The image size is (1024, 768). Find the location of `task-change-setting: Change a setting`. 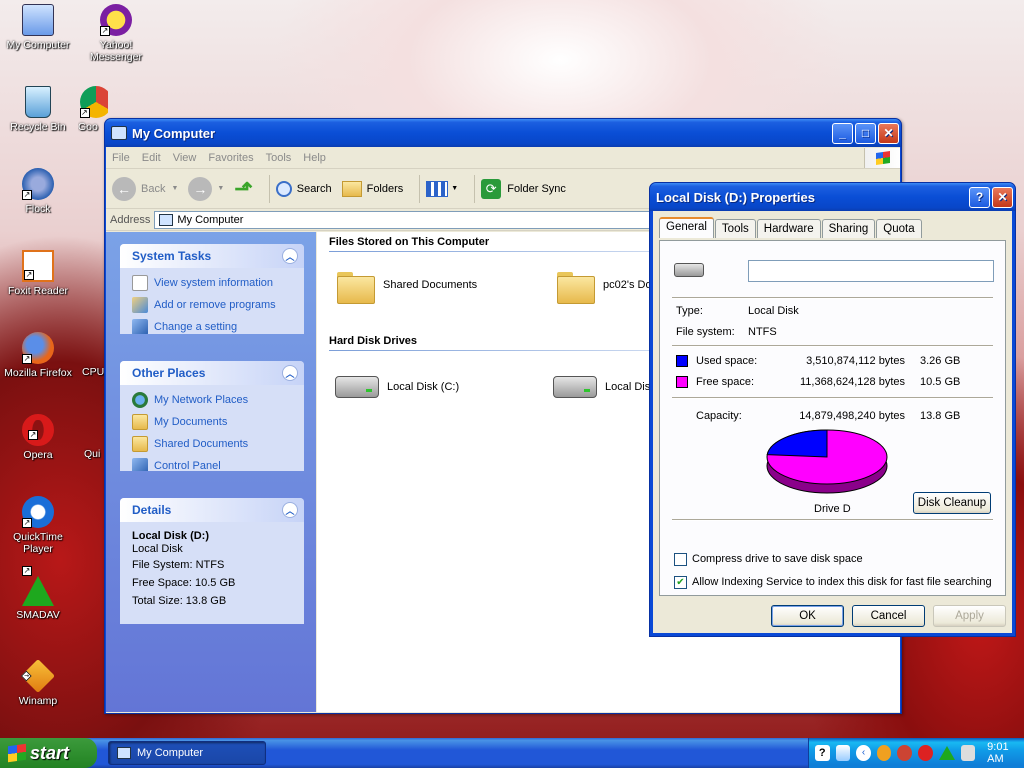

task-change-setting: Change a setting is located at coordinates (212, 325).